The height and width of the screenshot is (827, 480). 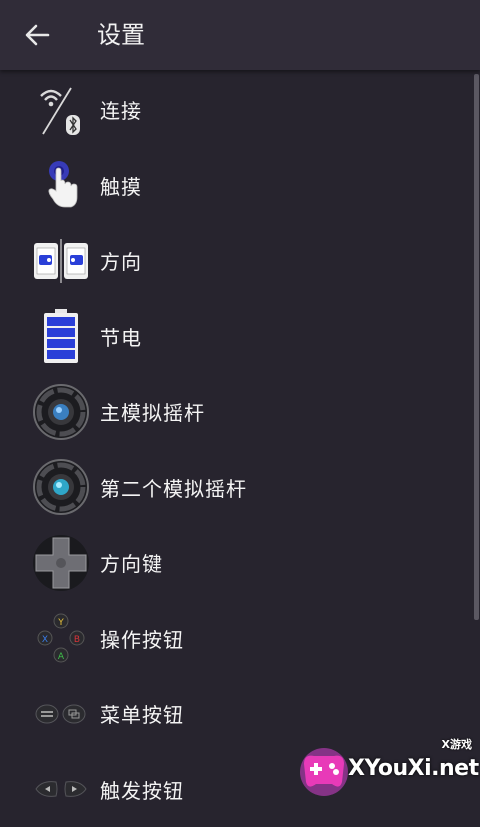 I want to click on svg-text: X, so click(x=45, y=640).